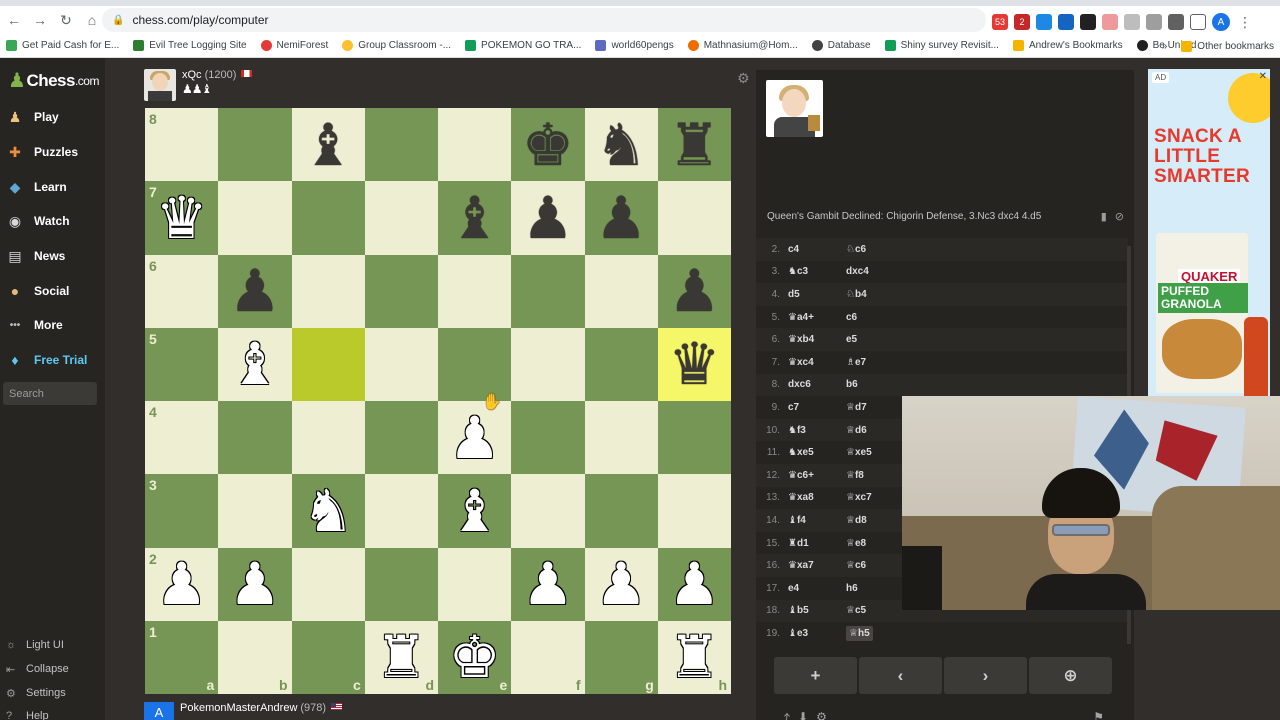  I want to click on square-b7, so click(255, 218).